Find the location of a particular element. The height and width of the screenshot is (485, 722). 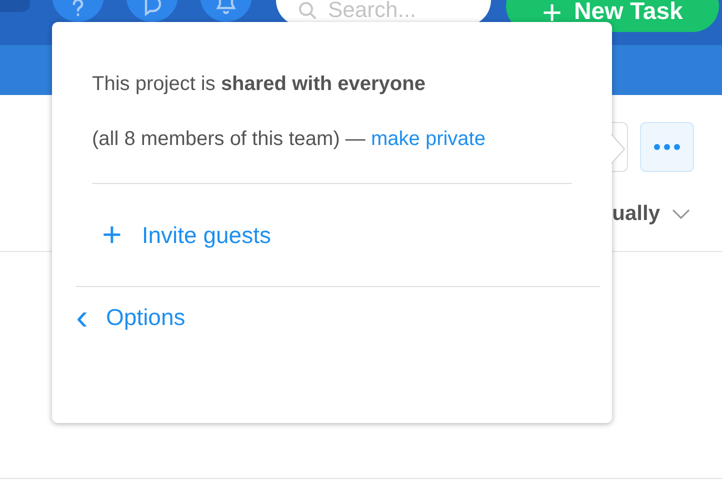

make-private-link: make private is located at coordinates (428, 139).